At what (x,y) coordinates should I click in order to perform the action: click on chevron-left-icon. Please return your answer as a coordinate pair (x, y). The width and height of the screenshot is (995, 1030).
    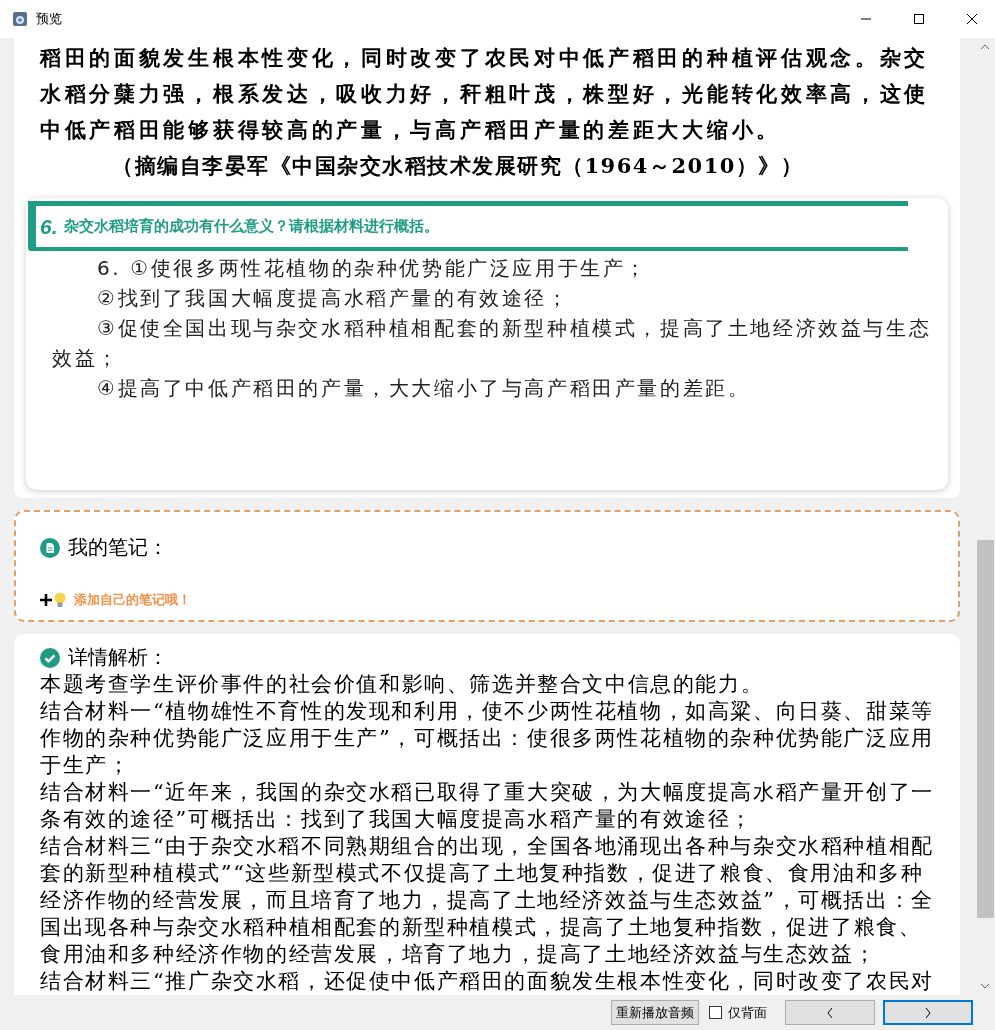
    Looking at the image, I should click on (830, 1012).